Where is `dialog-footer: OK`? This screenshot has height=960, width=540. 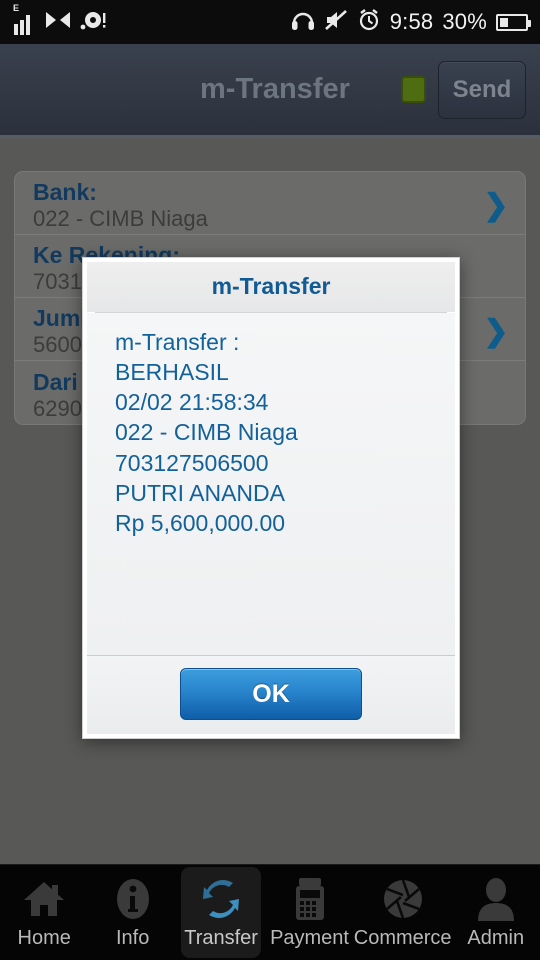
dialog-footer: OK is located at coordinates (271, 694).